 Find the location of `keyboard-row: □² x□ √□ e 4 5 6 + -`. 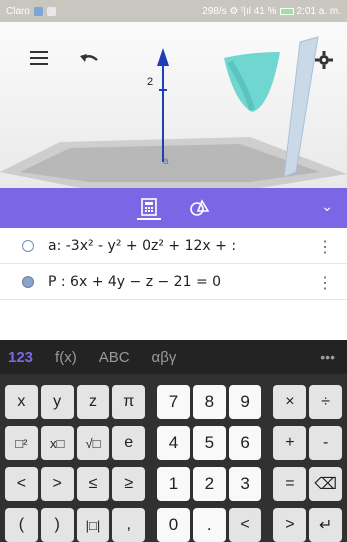

keyboard-row: □² x□ √□ e 4 5 6 + - is located at coordinates (173, 443).